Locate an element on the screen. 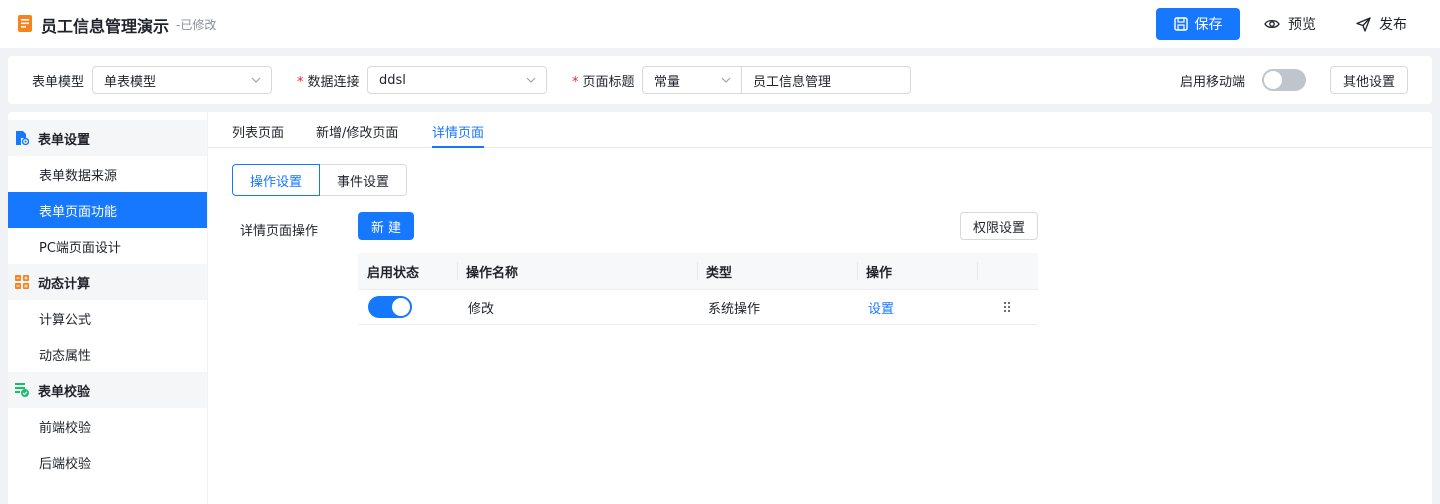  operation-name: 修改 is located at coordinates (481, 309).